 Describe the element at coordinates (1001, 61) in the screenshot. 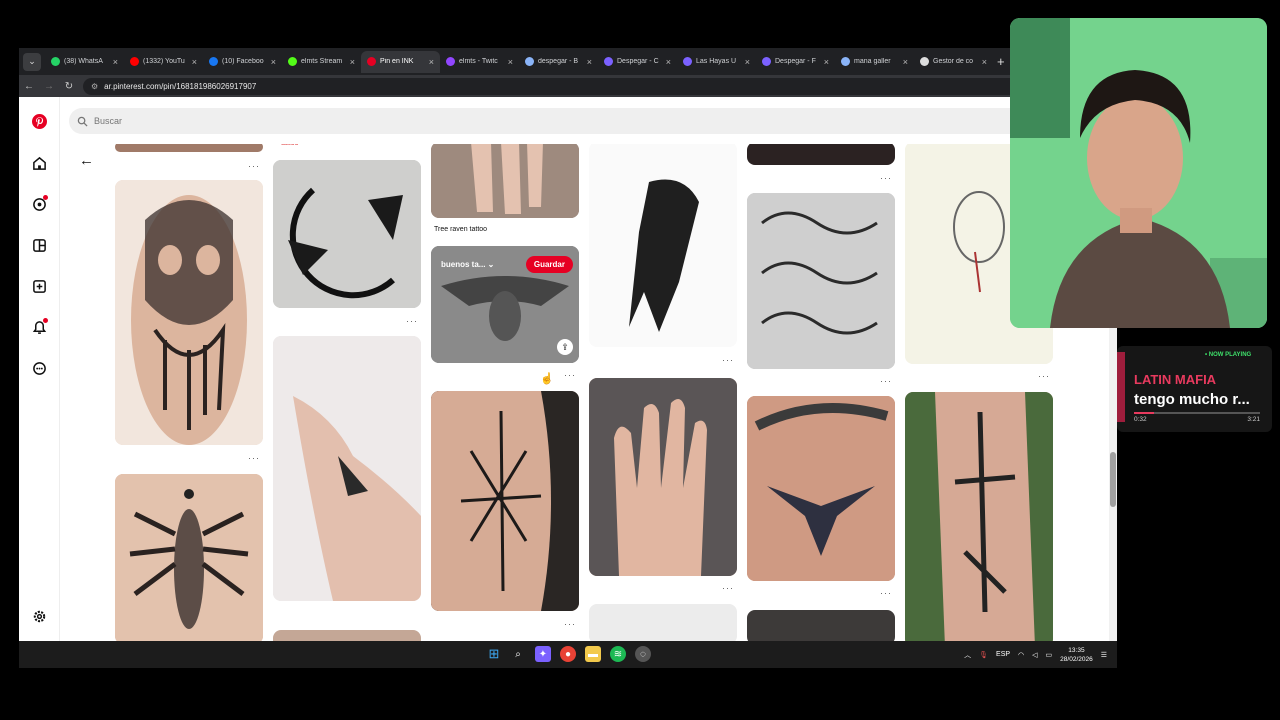

I see `new-tab-button: +` at that location.